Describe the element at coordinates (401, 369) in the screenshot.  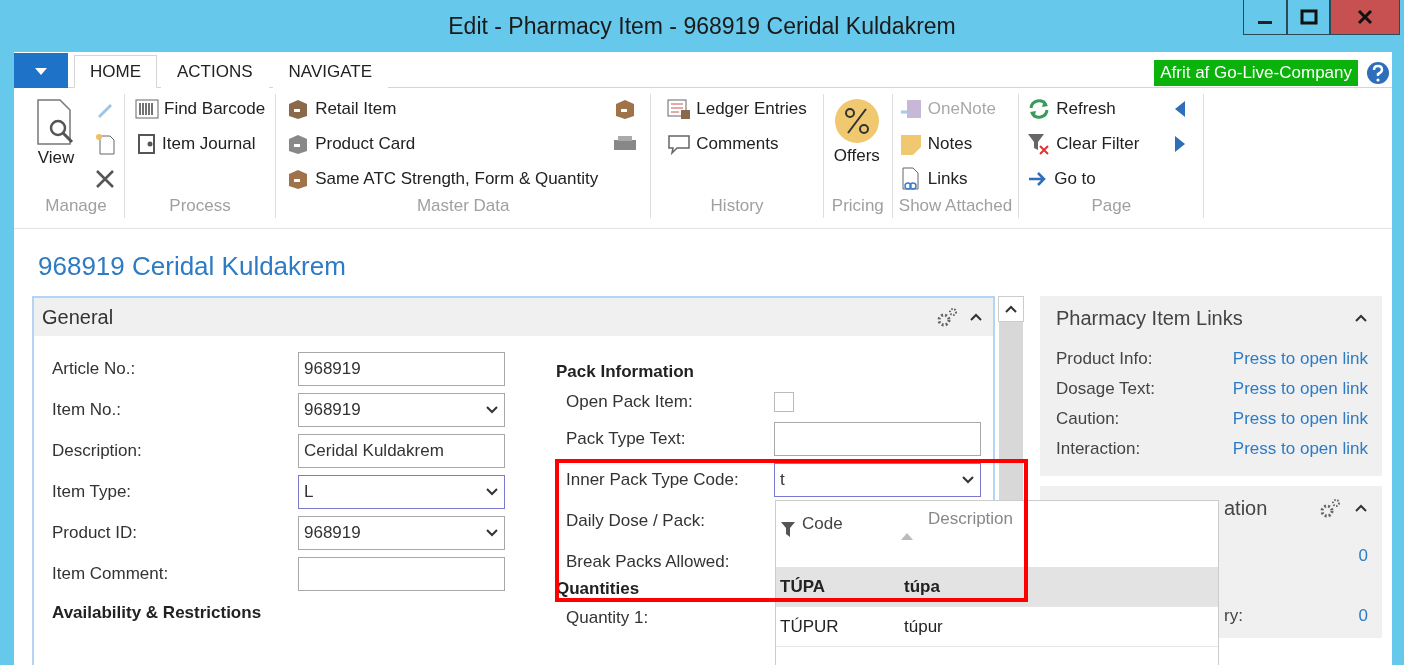
I see `text-field: 968919` at that location.